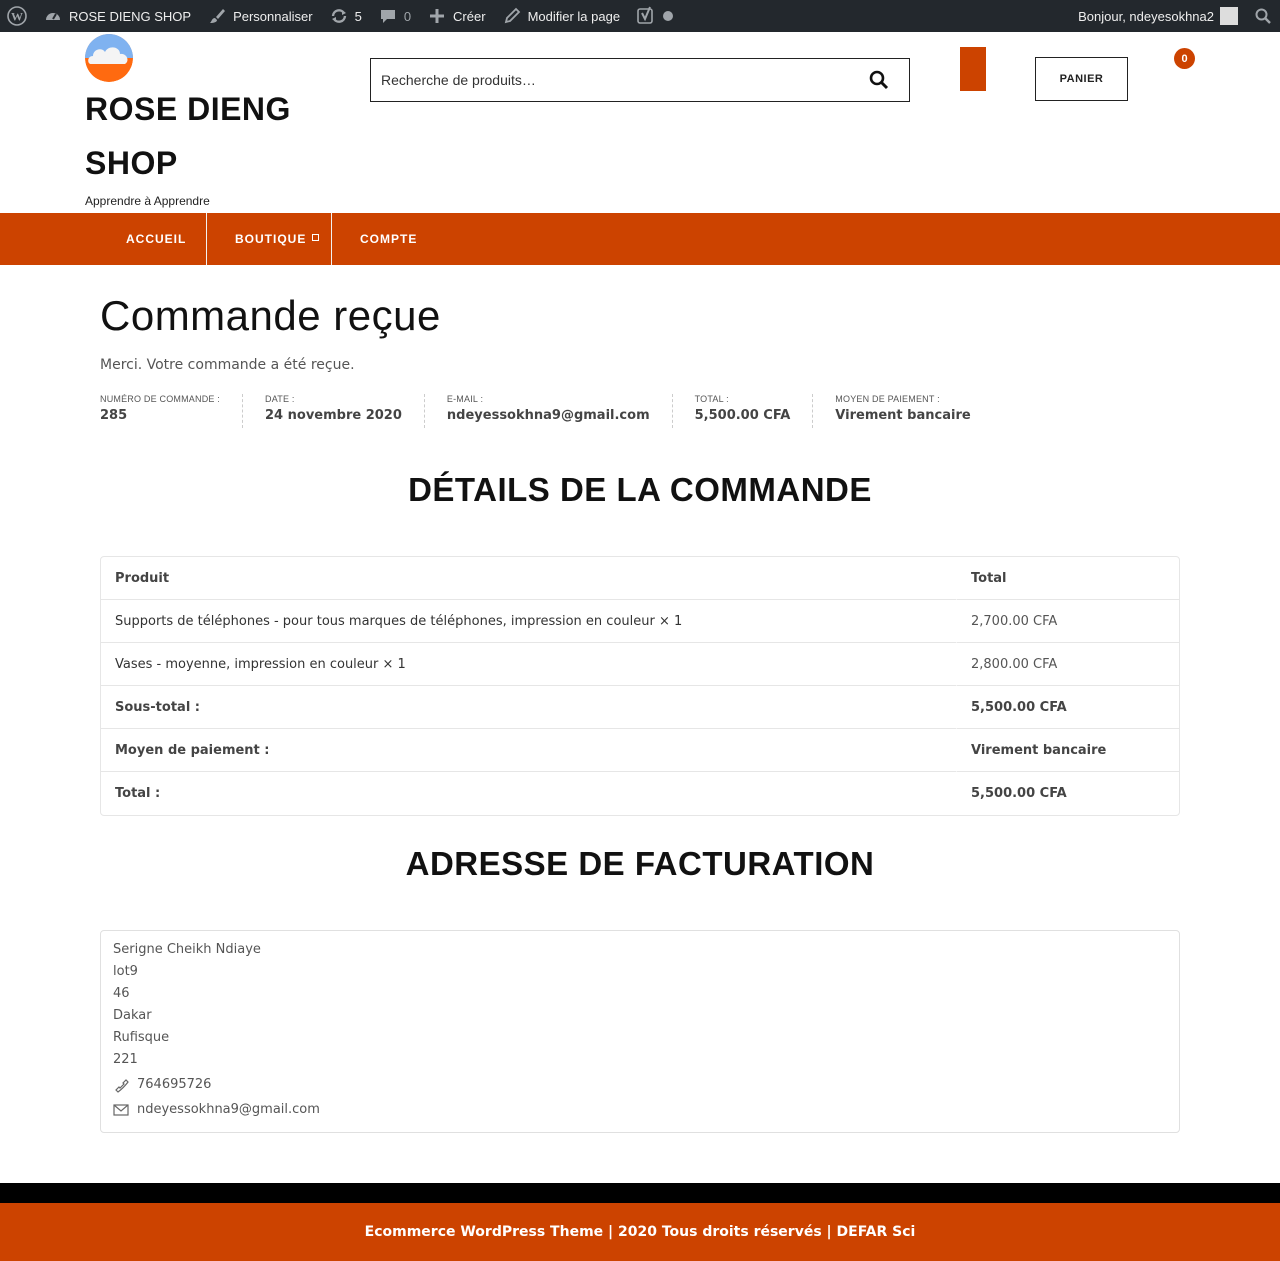  I want to click on order-date-label: DATE :, so click(280, 399).